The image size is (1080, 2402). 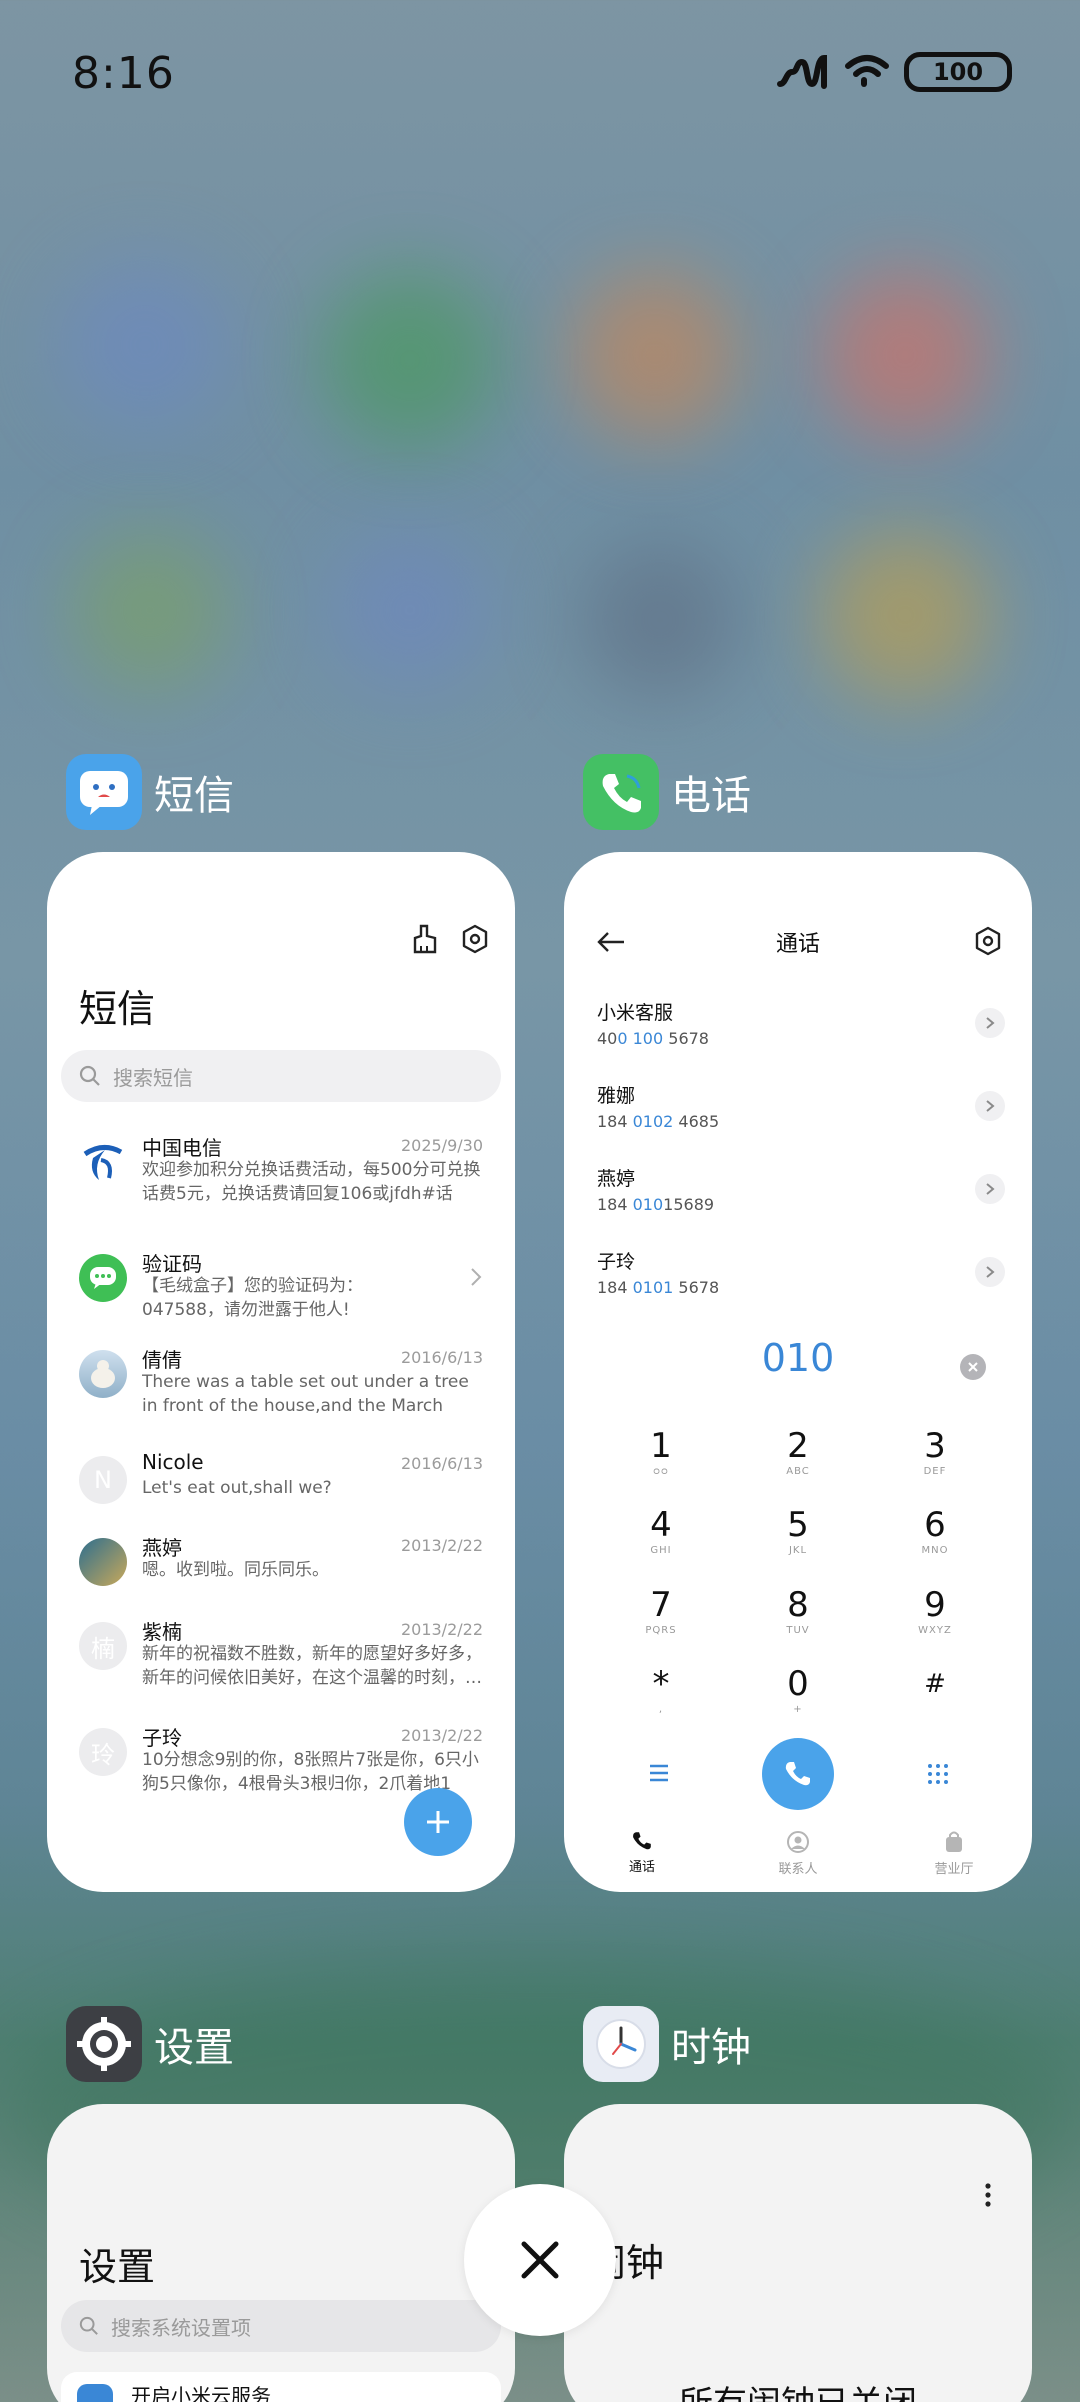 I want to click on message-preview: Let's eat out,shall we?, so click(x=237, y=1488).